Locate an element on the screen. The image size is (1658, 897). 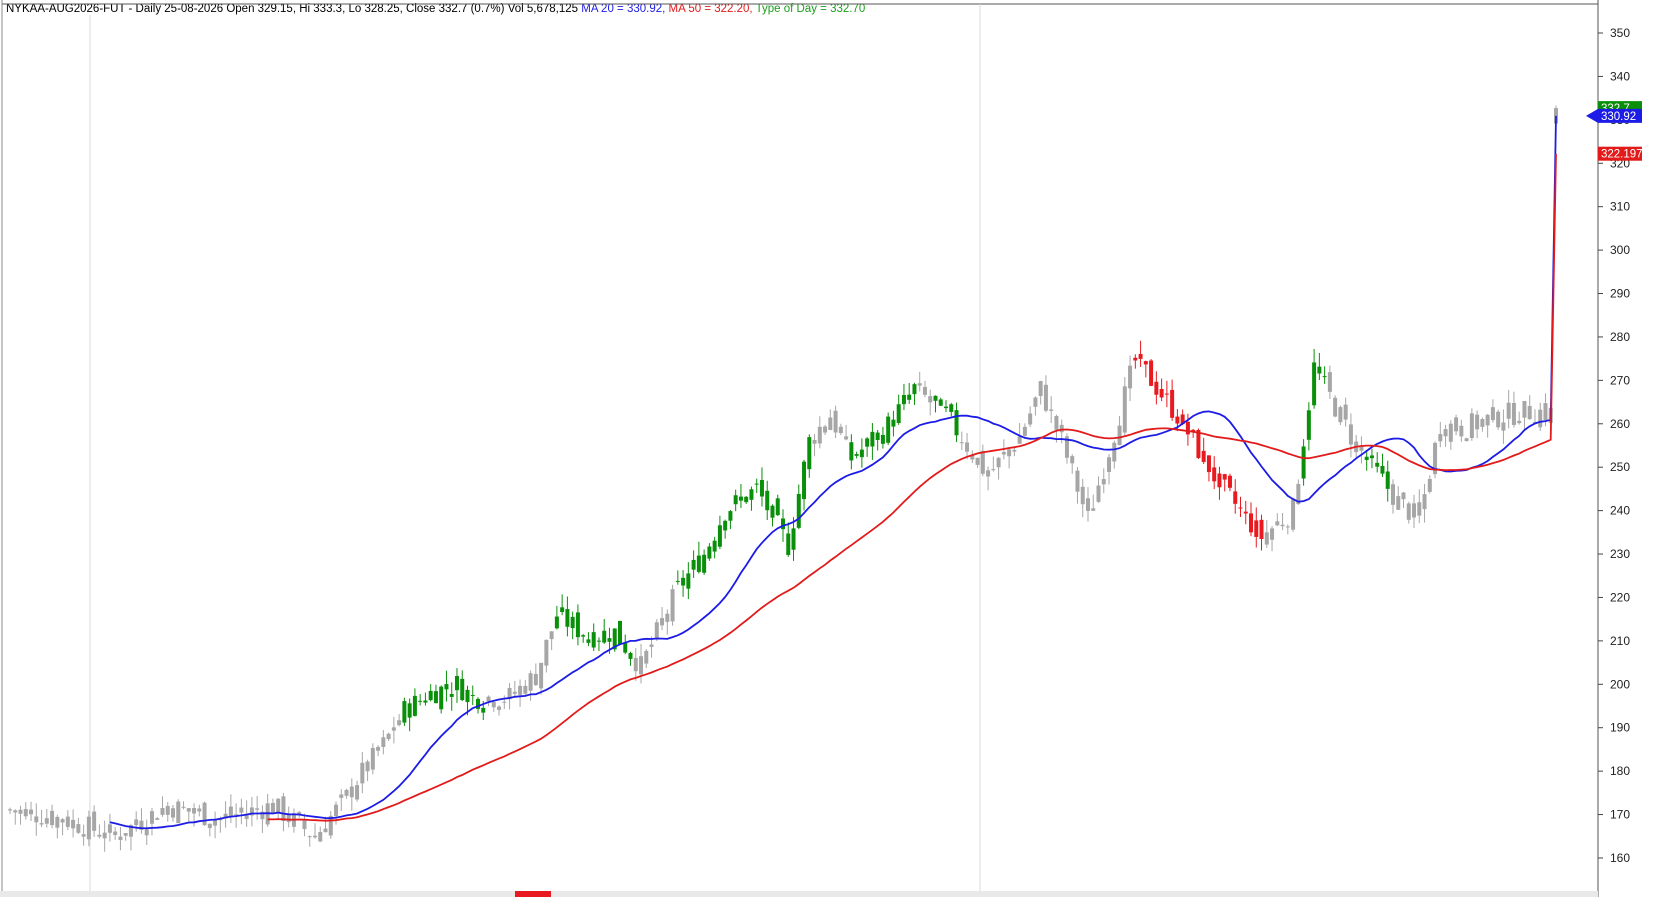
bottom-strip-marker is located at coordinates (533, 894).